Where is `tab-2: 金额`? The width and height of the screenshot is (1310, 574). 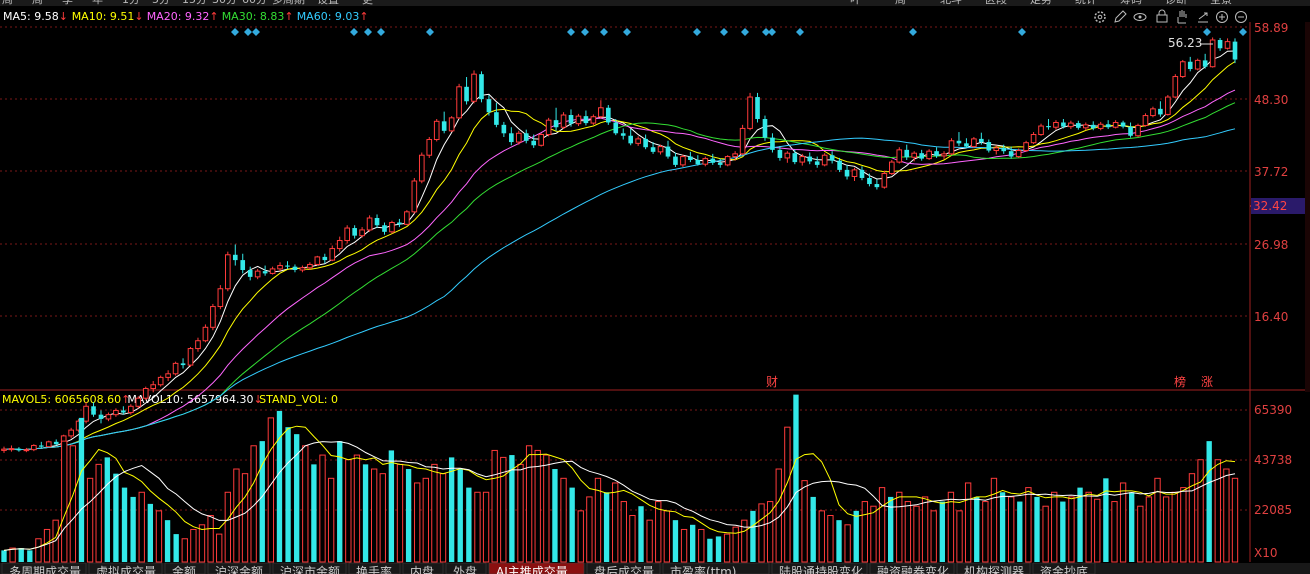 tab-2: 金额 is located at coordinates (185, 568).